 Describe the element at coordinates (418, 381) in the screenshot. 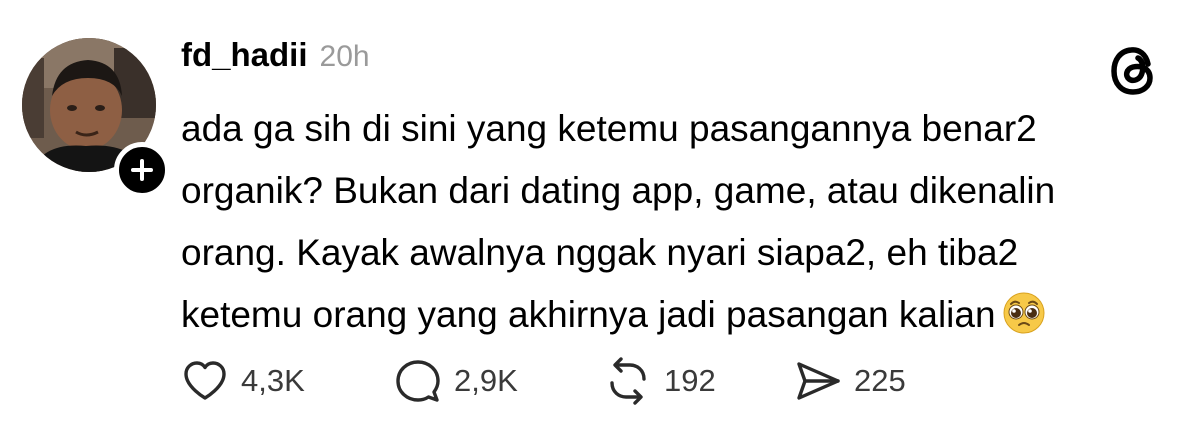

I see `speech-bubble-icon` at that location.